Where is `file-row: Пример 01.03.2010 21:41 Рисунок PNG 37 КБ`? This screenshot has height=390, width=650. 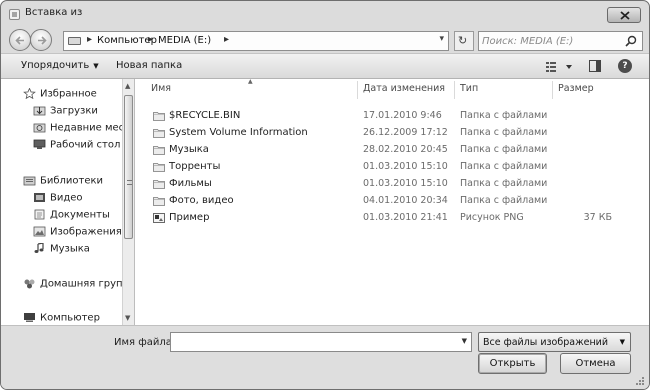
file-row: Пример 01.03.2010 21:41 Рисунок PNG 37 КБ is located at coordinates (392, 218).